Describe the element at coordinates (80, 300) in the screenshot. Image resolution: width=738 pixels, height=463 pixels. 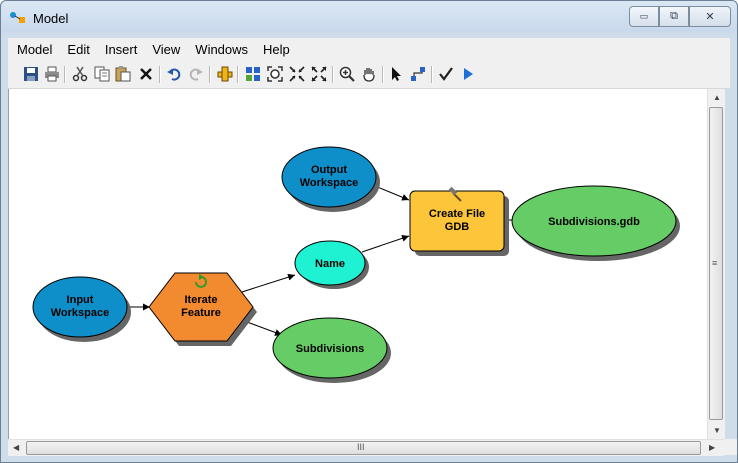
I see `node-label: Input` at that location.